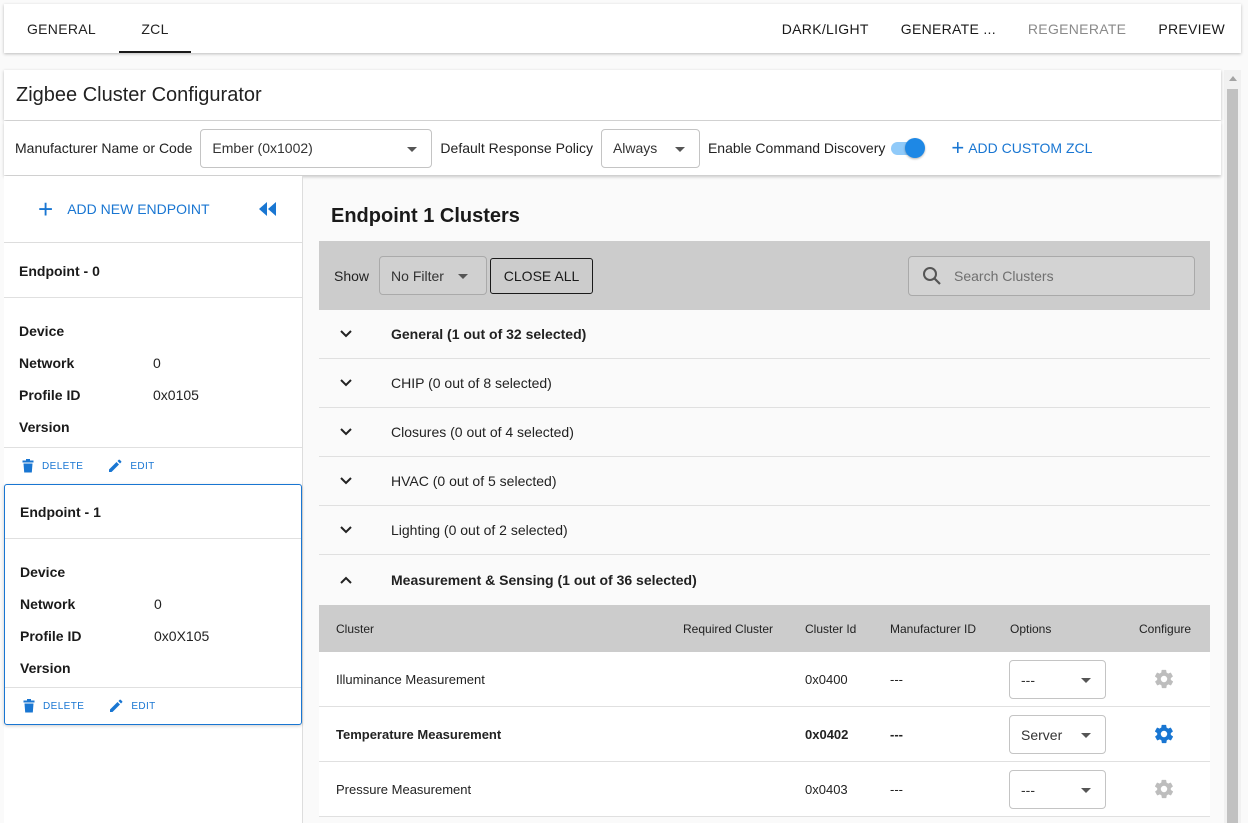  I want to click on response-policy-select: Always, so click(650, 148).